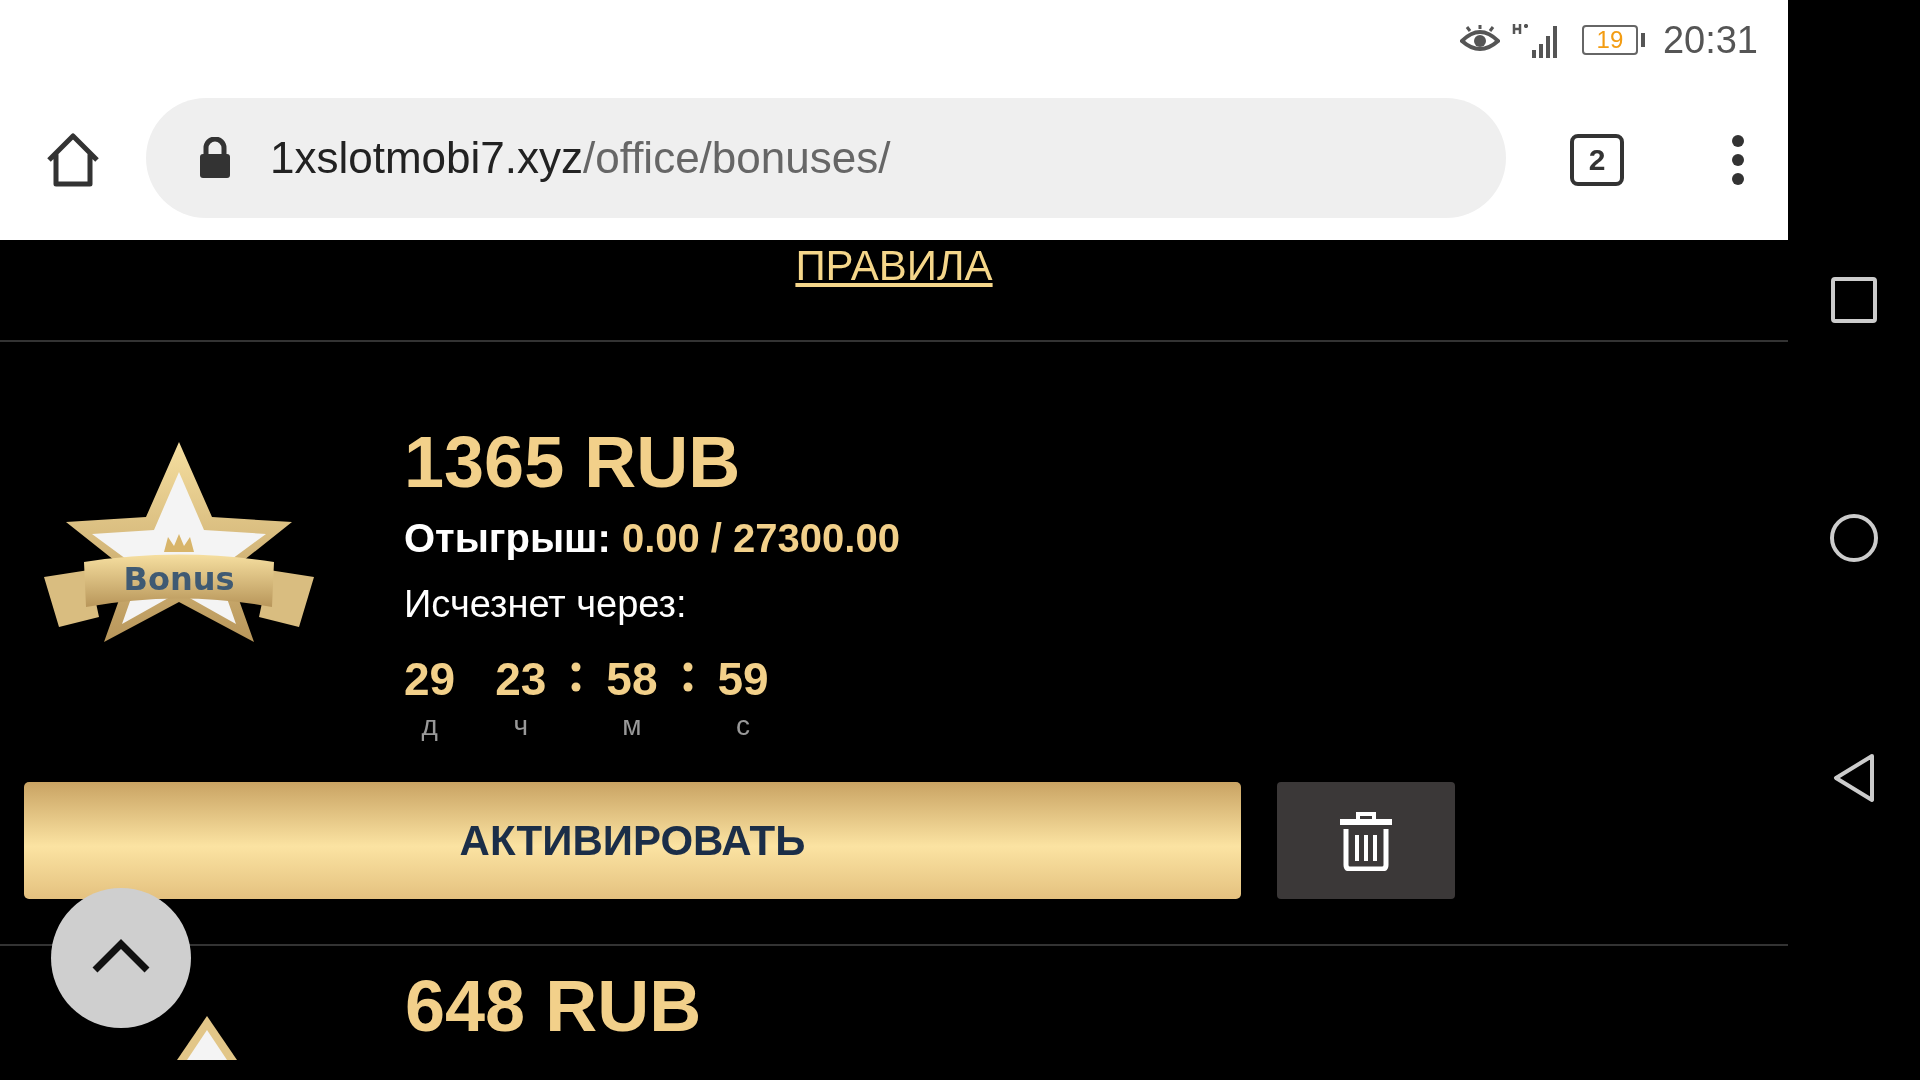 The width and height of the screenshot is (1920, 1080). What do you see at coordinates (632, 679) in the screenshot?
I see `countdown-value: 58` at bounding box center [632, 679].